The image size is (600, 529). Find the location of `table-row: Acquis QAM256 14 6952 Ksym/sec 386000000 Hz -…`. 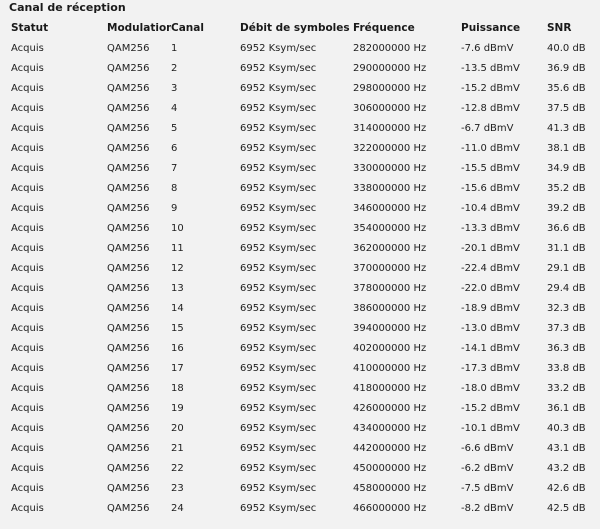

table-row: Acquis QAM256 14 6952 Ksym/sec 386000000 Hz -… is located at coordinates (300, 308).